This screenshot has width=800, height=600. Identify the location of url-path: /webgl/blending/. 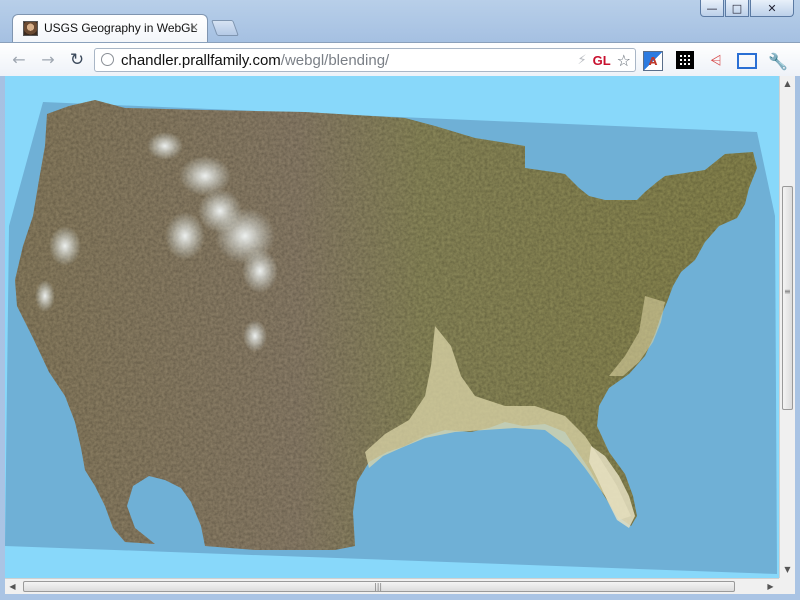
(335, 60).